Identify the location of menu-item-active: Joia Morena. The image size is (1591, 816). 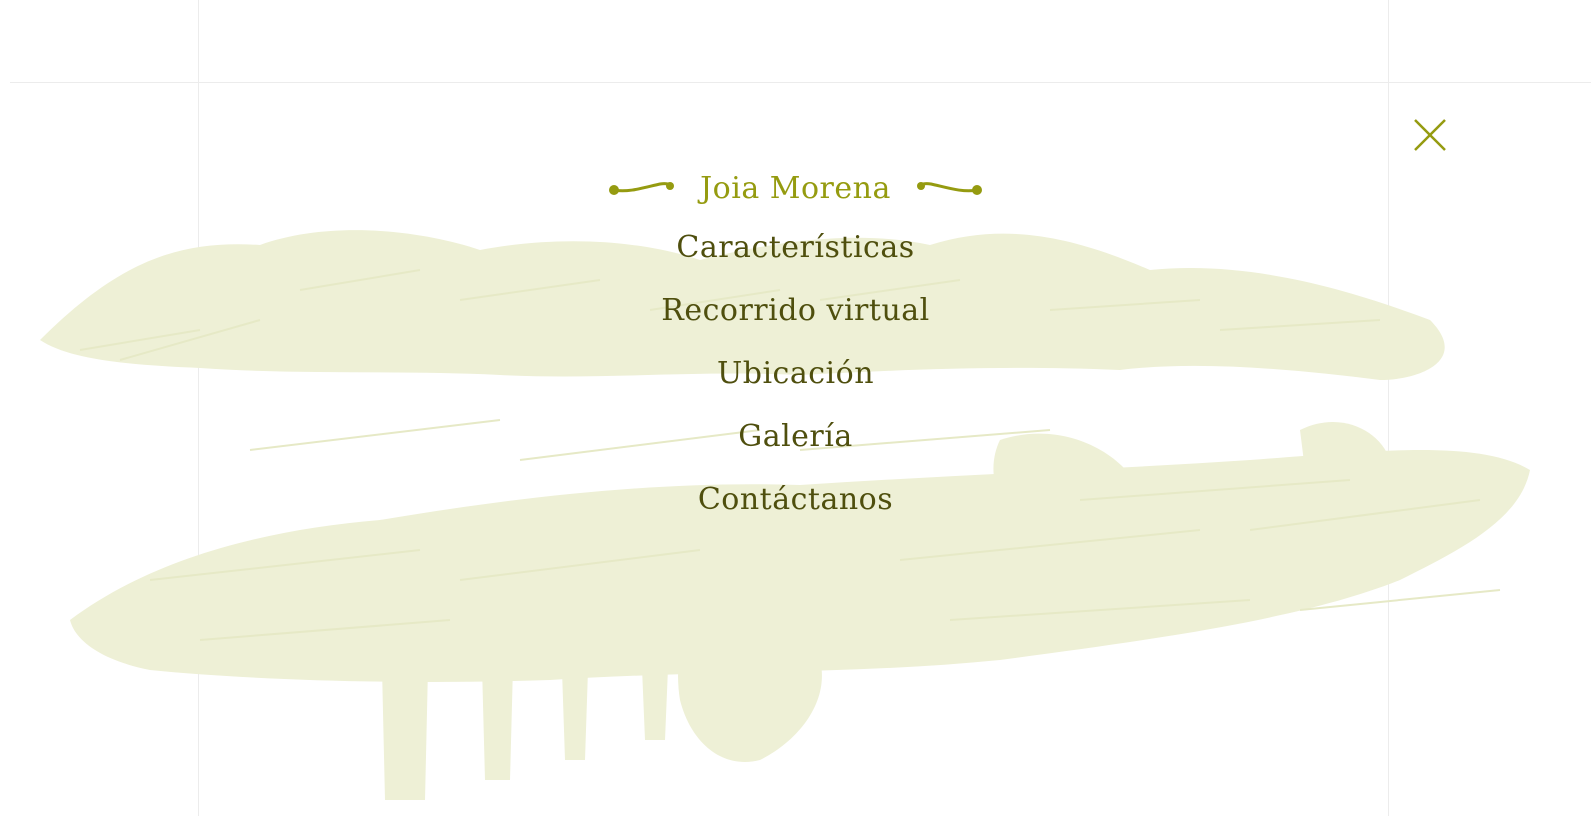
(795, 188).